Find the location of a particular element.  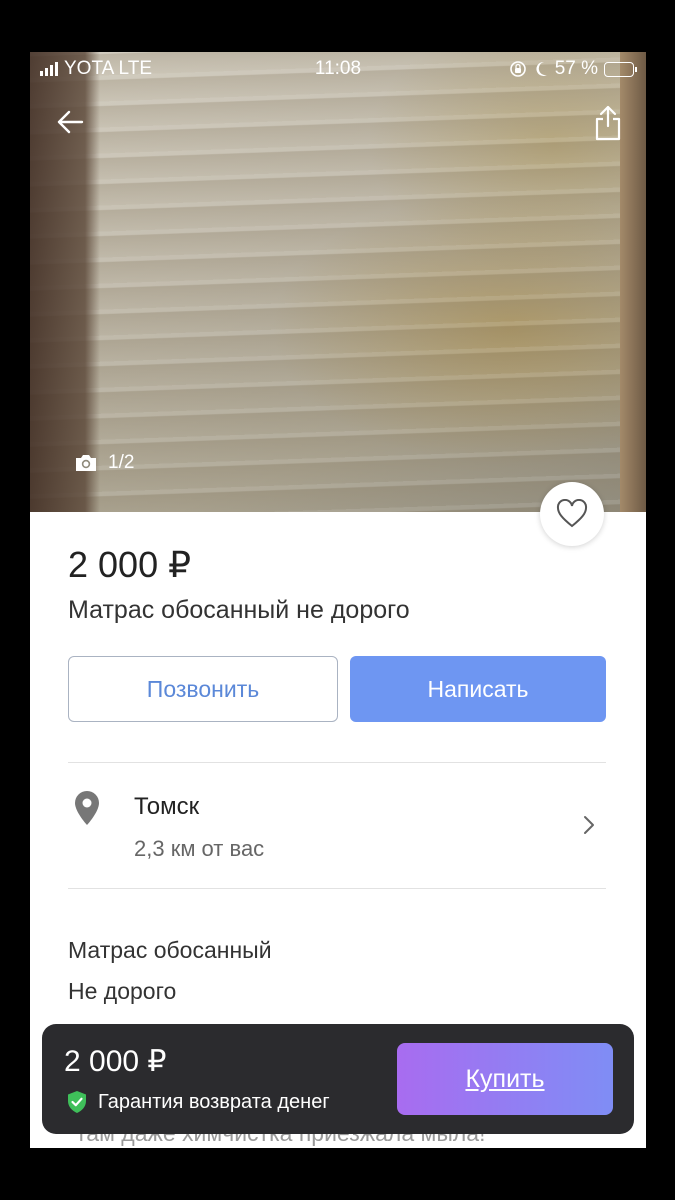

listing-description: Матрас обосанный Не дорого К is located at coordinates (170, 981).